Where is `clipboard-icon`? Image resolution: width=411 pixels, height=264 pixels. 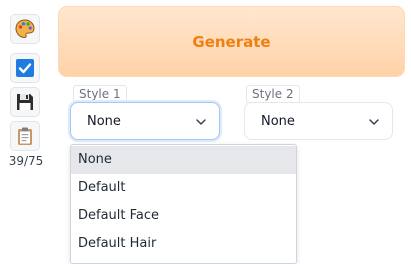 clipboard-icon is located at coordinates (25, 136).